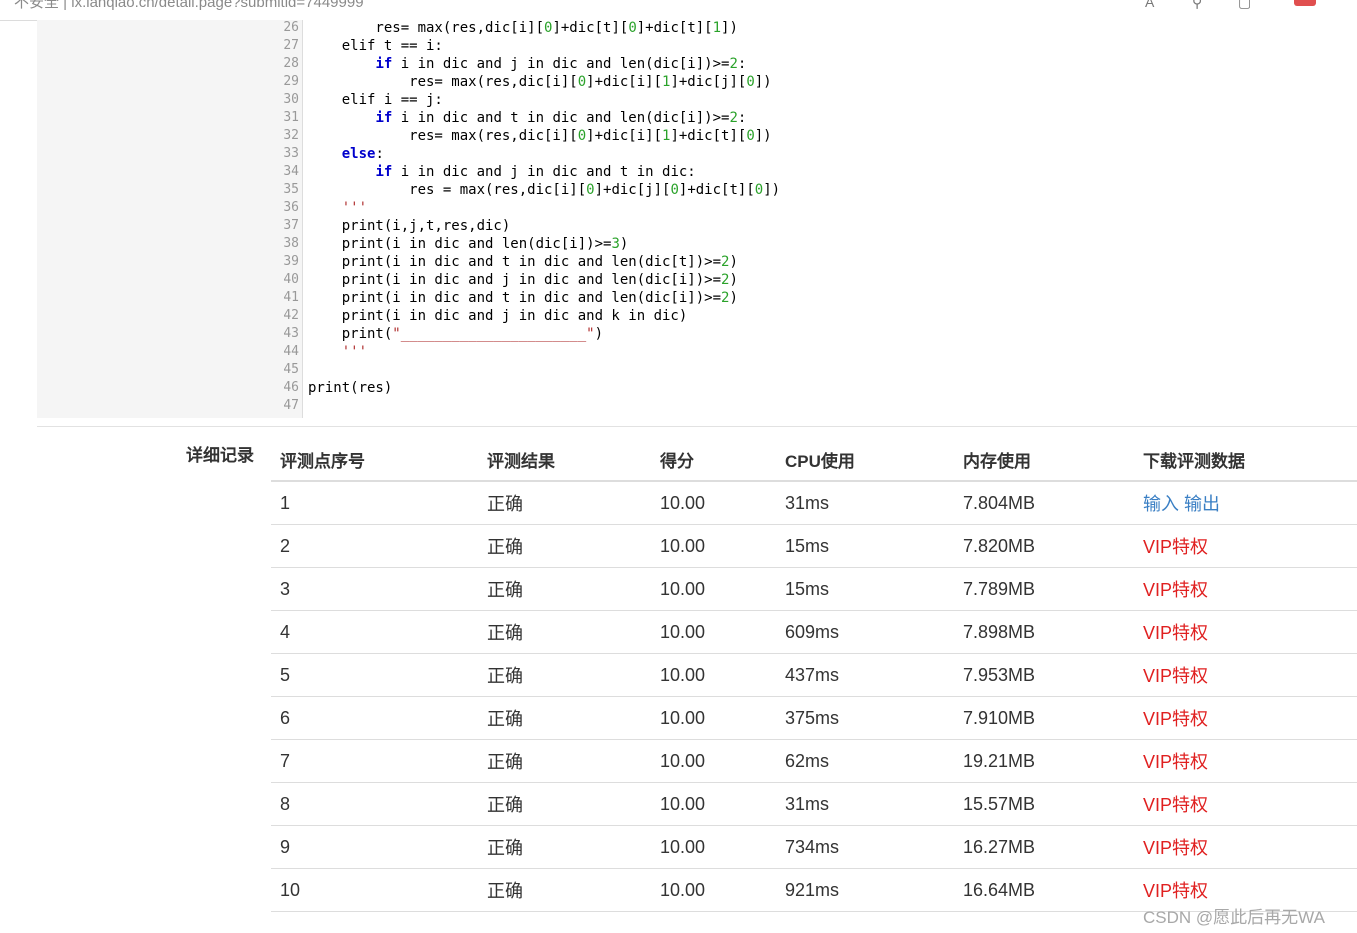 This screenshot has height=933, width=1357. What do you see at coordinates (354, 352) in the screenshot?
I see `code-line: '''` at bounding box center [354, 352].